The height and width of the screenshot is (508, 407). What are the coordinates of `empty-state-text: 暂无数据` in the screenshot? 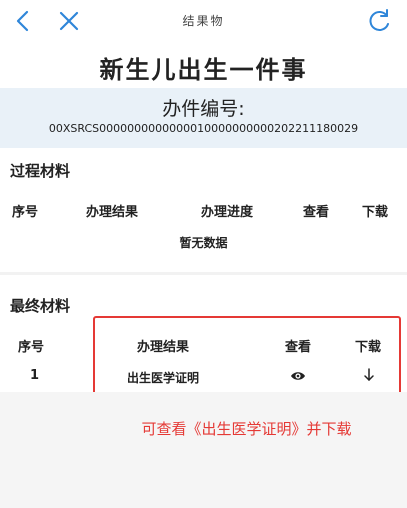 It's located at (203, 243).